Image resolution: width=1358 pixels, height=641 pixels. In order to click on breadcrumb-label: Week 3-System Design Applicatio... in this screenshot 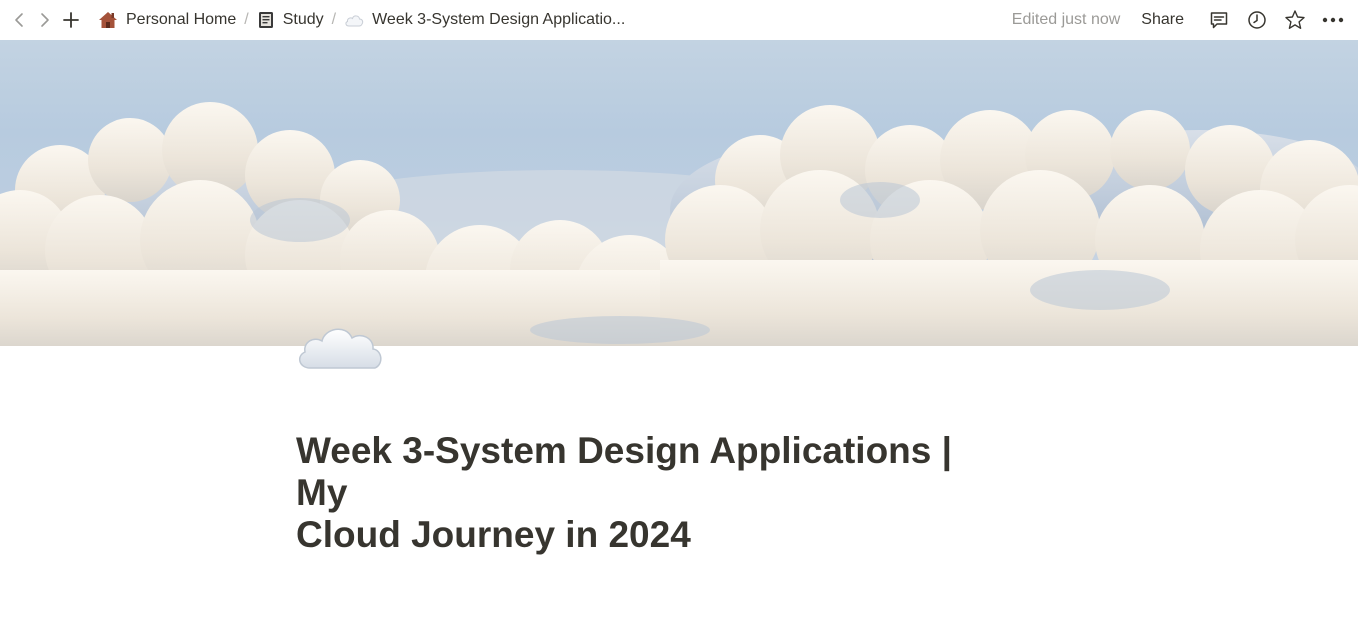, I will do `click(499, 19)`.